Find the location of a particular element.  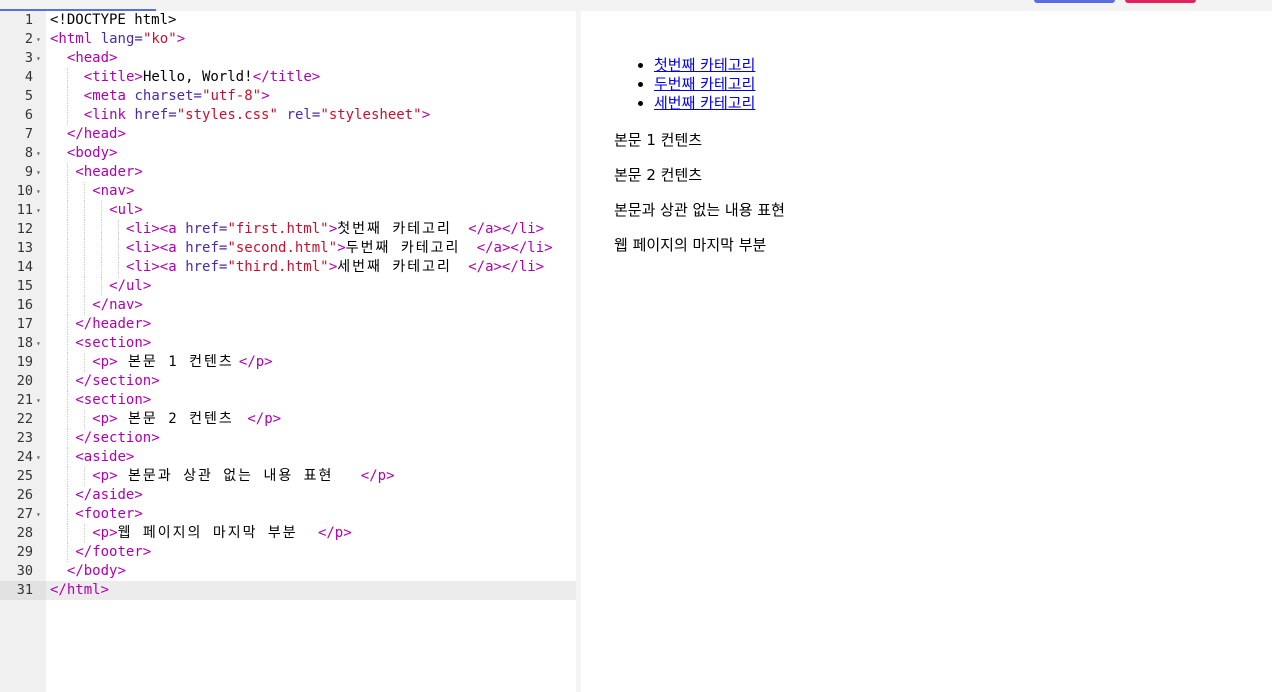

code-line: 3 ▾ <head> is located at coordinates (288, 58).